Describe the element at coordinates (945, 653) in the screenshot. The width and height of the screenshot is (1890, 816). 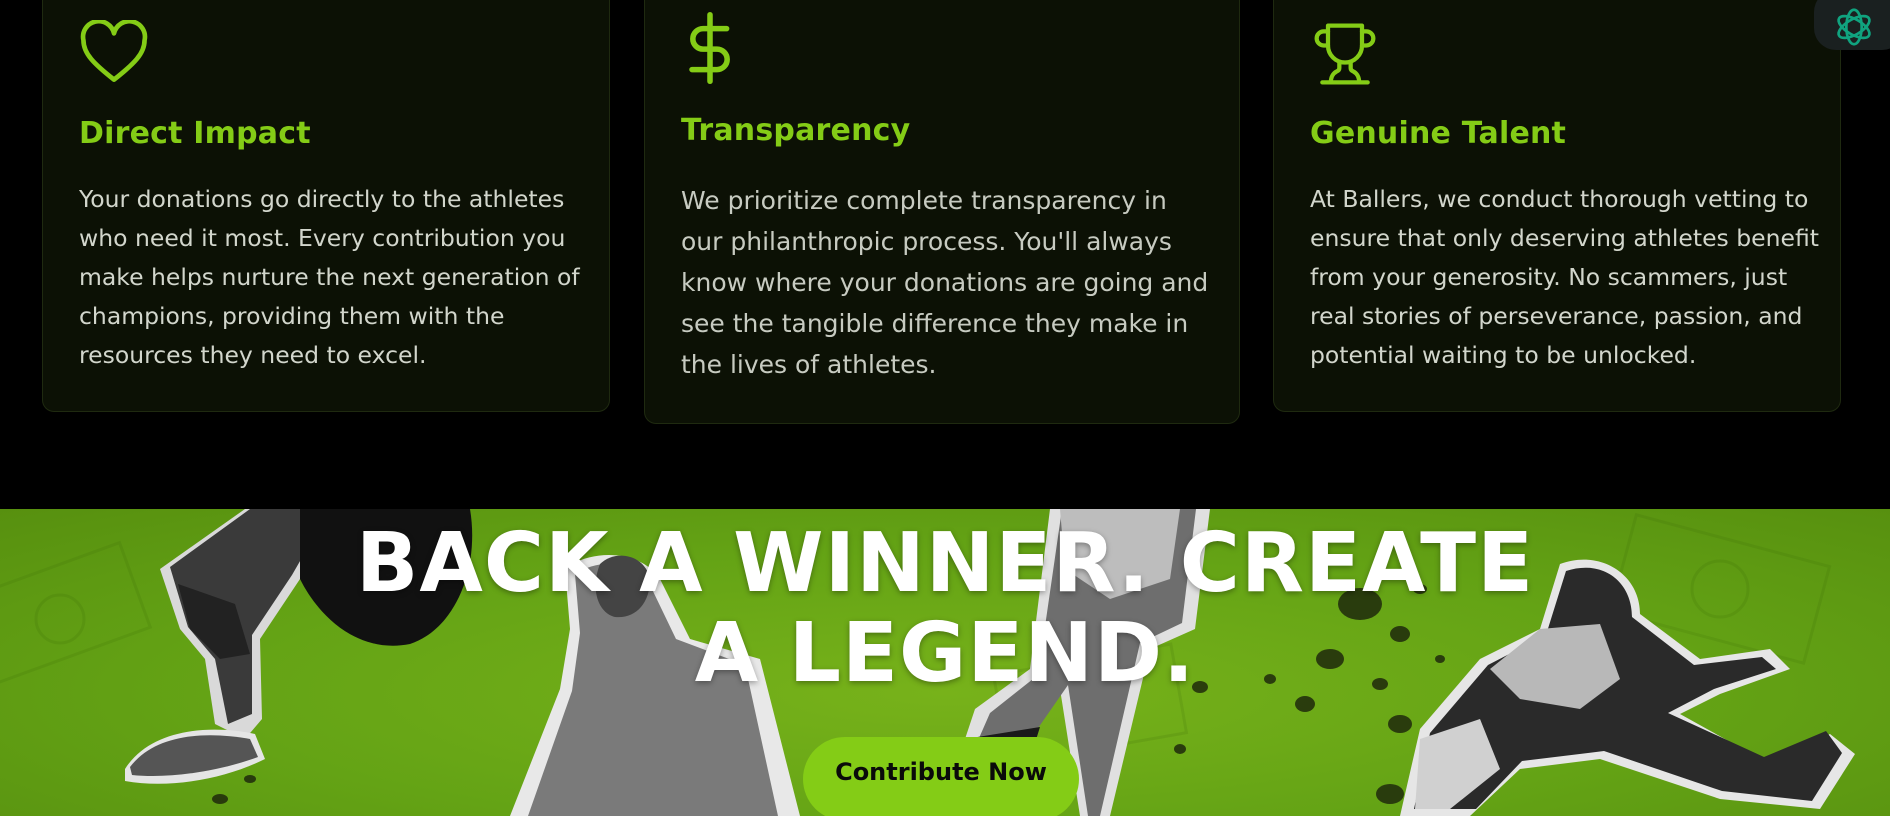
I see `hero-headline-line2: A LEGEND.` at that location.